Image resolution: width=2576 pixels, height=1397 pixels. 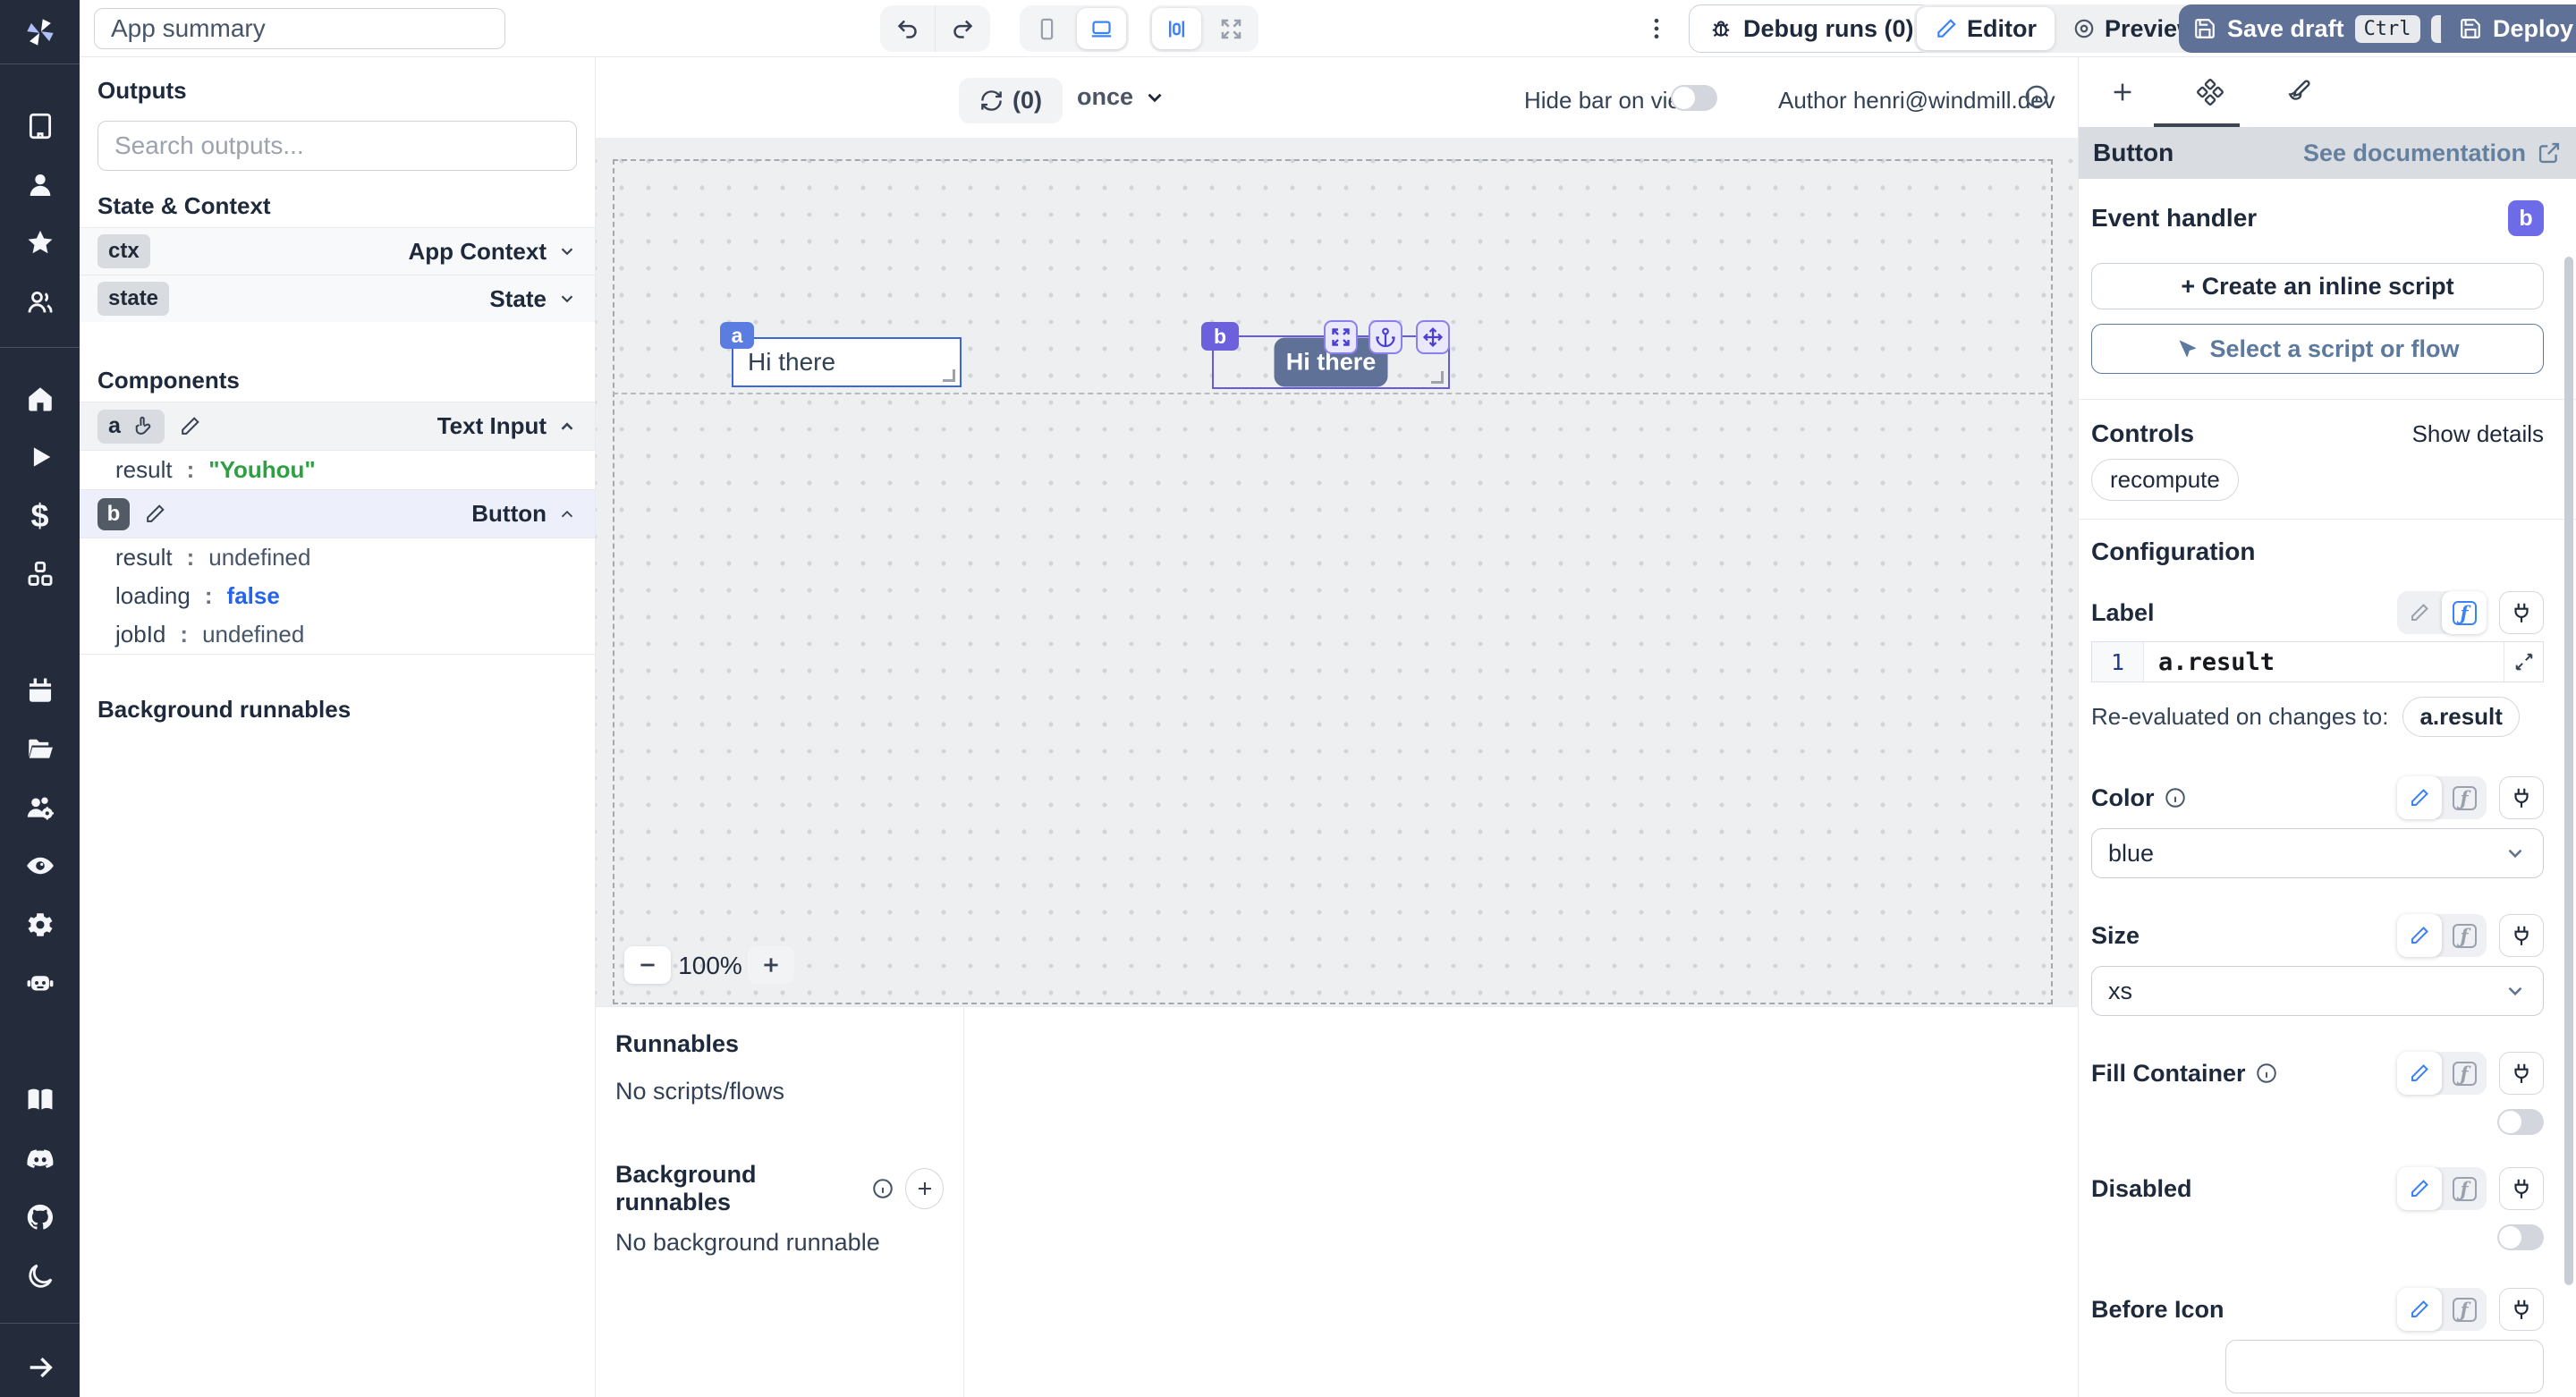 What do you see at coordinates (40, 516) in the screenshot?
I see `dollar-icon: $` at bounding box center [40, 516].